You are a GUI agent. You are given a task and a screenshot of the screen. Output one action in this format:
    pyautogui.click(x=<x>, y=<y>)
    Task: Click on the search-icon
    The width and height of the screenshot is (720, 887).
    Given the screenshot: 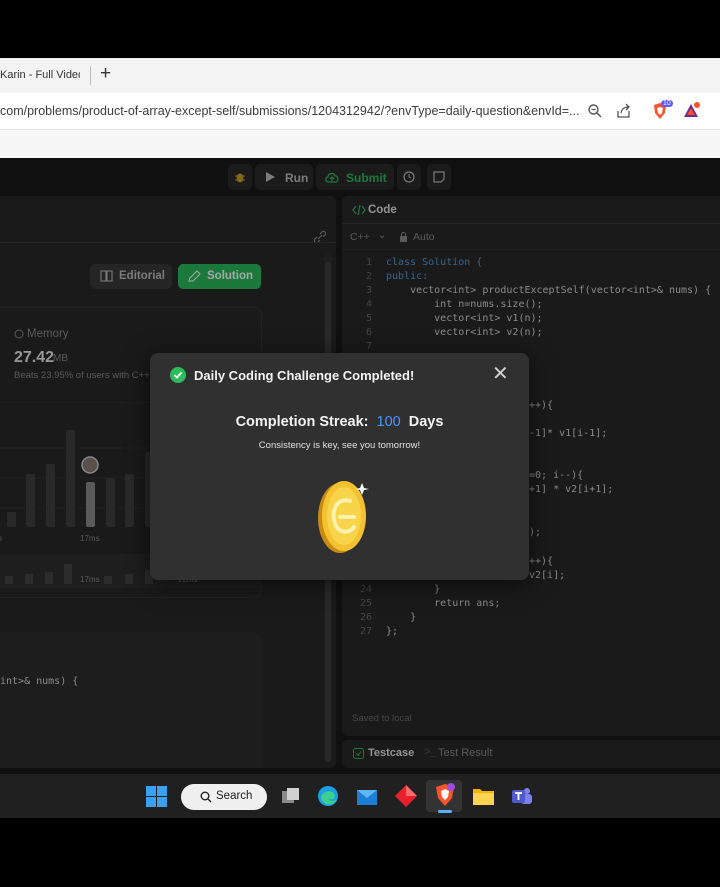 What is the action you would take?
    pyautogui.click(x=206, y=797)
    